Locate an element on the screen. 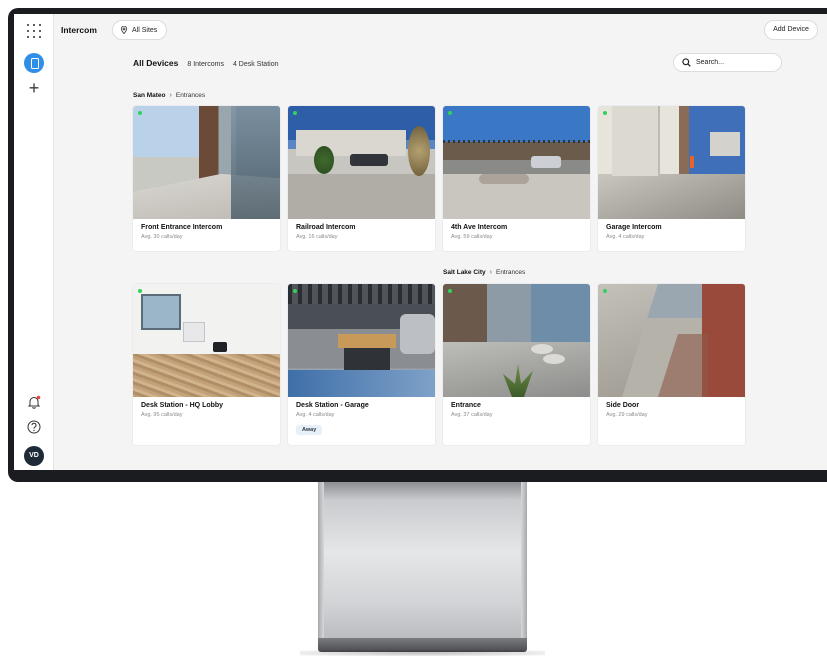  tab-intercoms: 8 Intercoms is located at coordinates (205, 64).